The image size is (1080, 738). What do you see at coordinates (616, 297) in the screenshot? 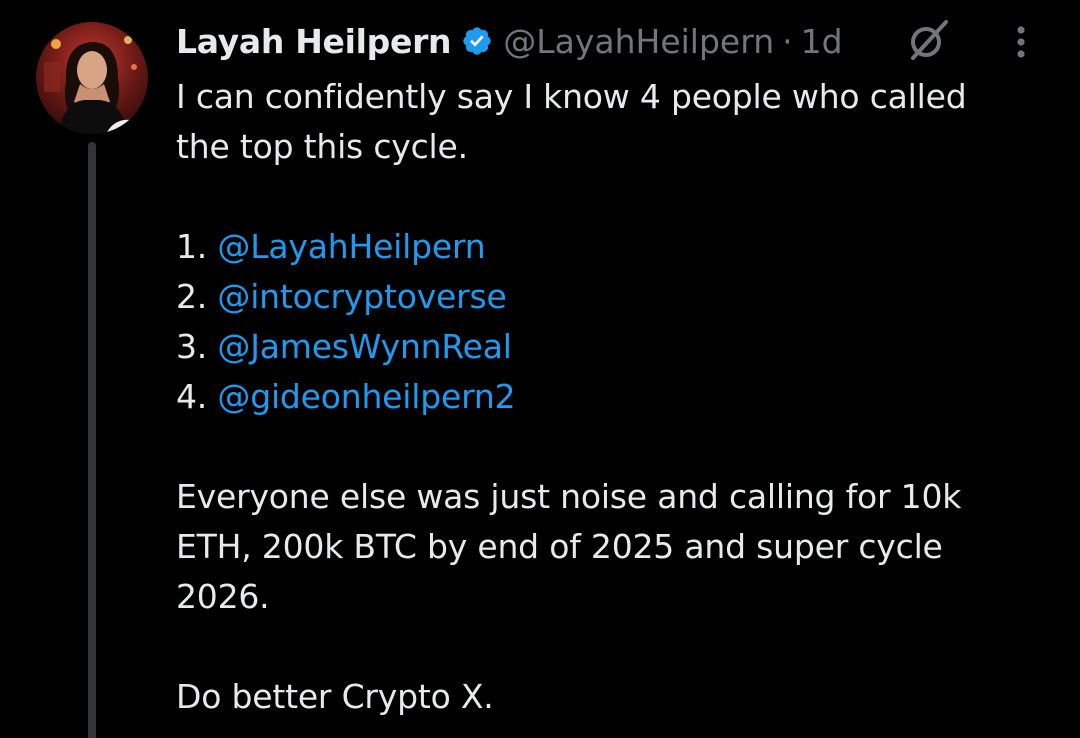
I see `list-item: 2. @intocryptoverse` at bounding box center [616, 297].